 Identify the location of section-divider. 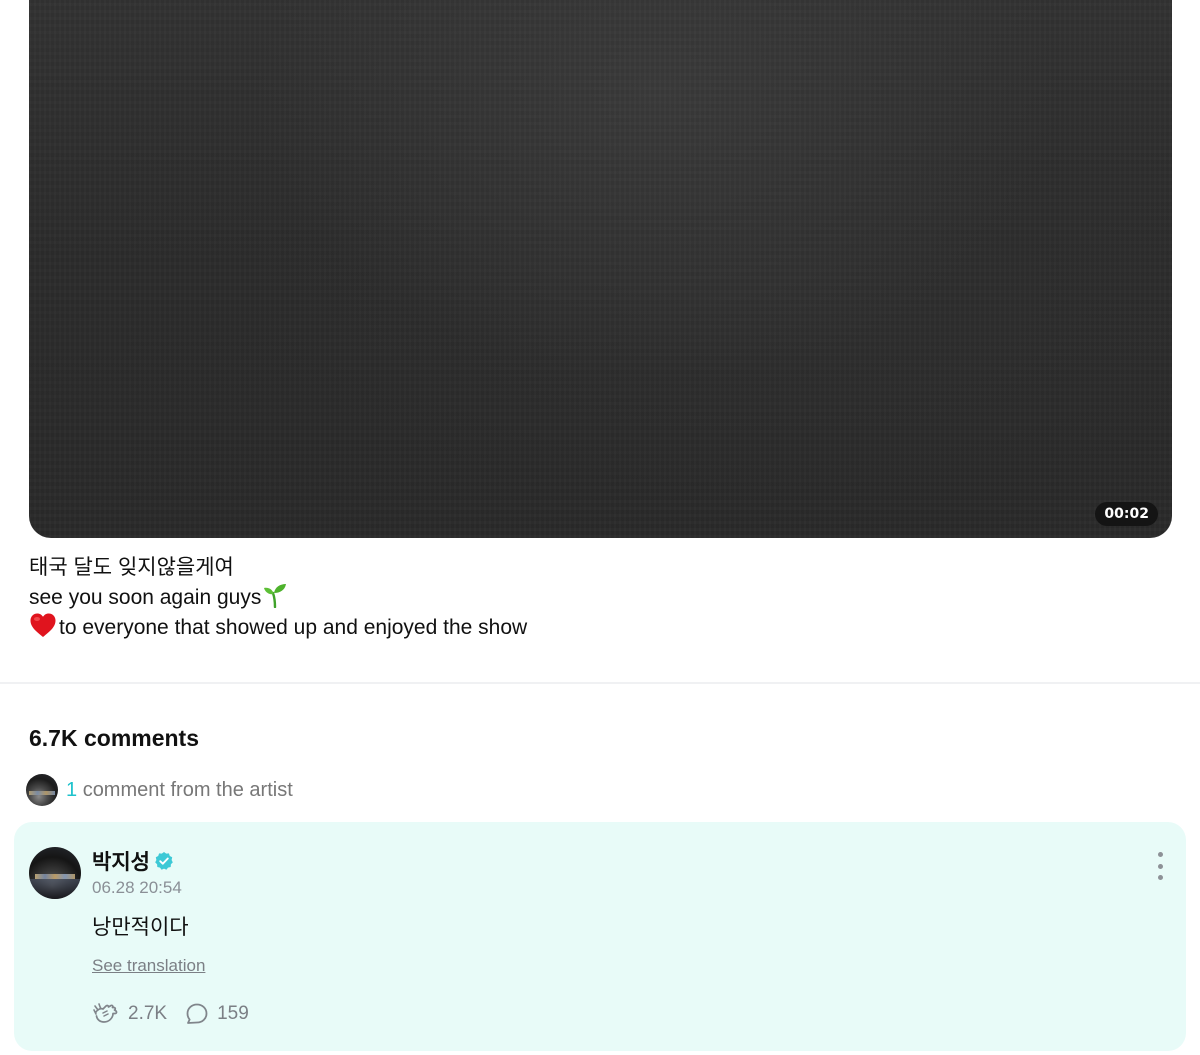
(600, 683).